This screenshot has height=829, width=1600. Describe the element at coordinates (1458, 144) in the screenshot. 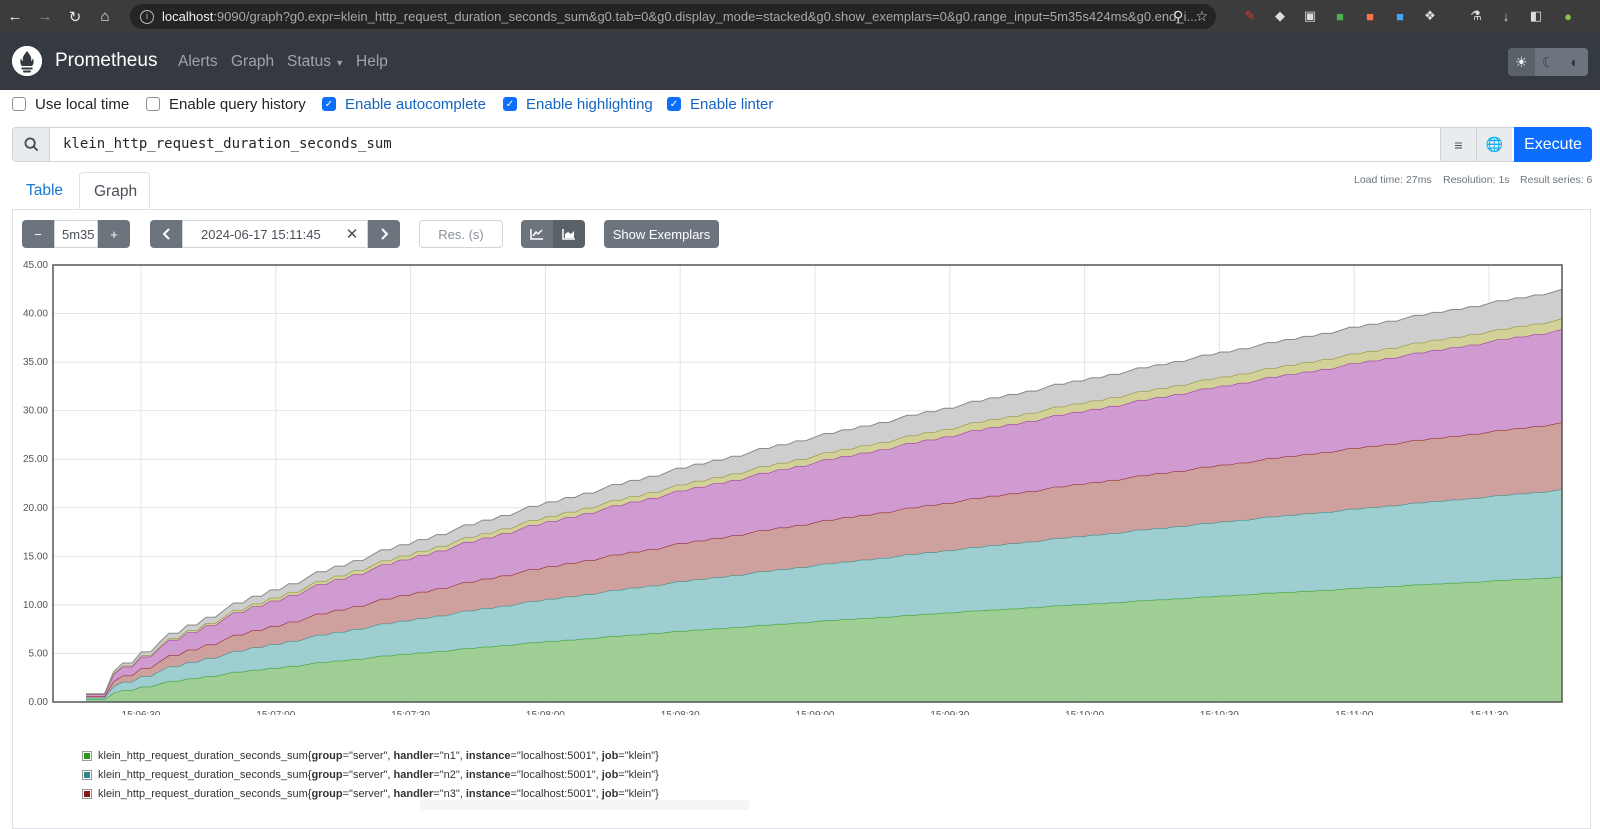

I see `format-expression-icon: ≡` at that location.